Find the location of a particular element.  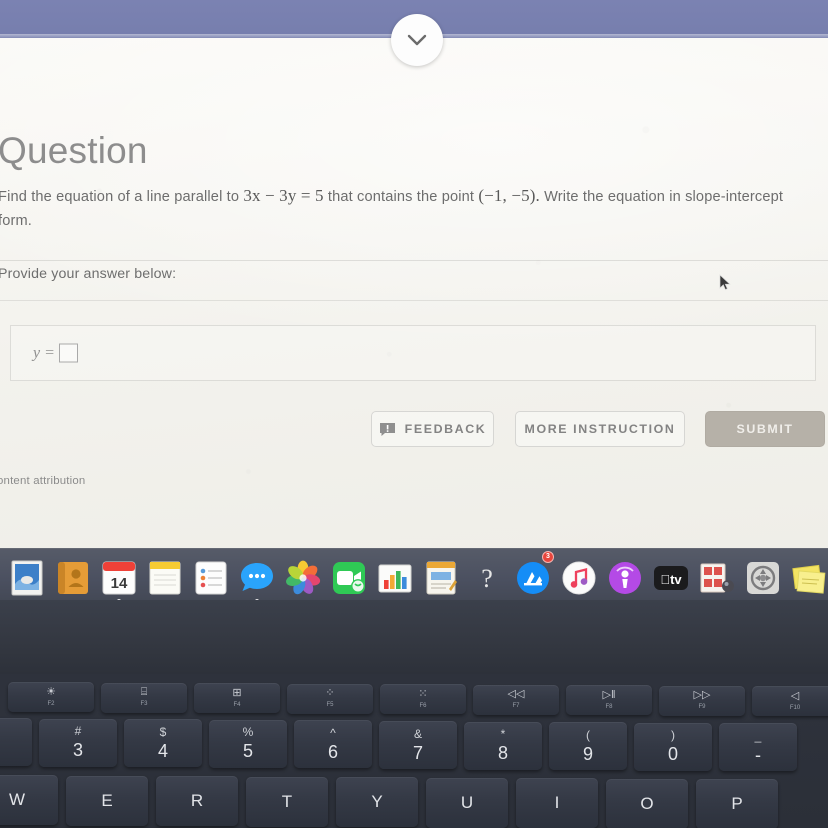

submit-button: SUBMIT is located at coordinates (765, 429).